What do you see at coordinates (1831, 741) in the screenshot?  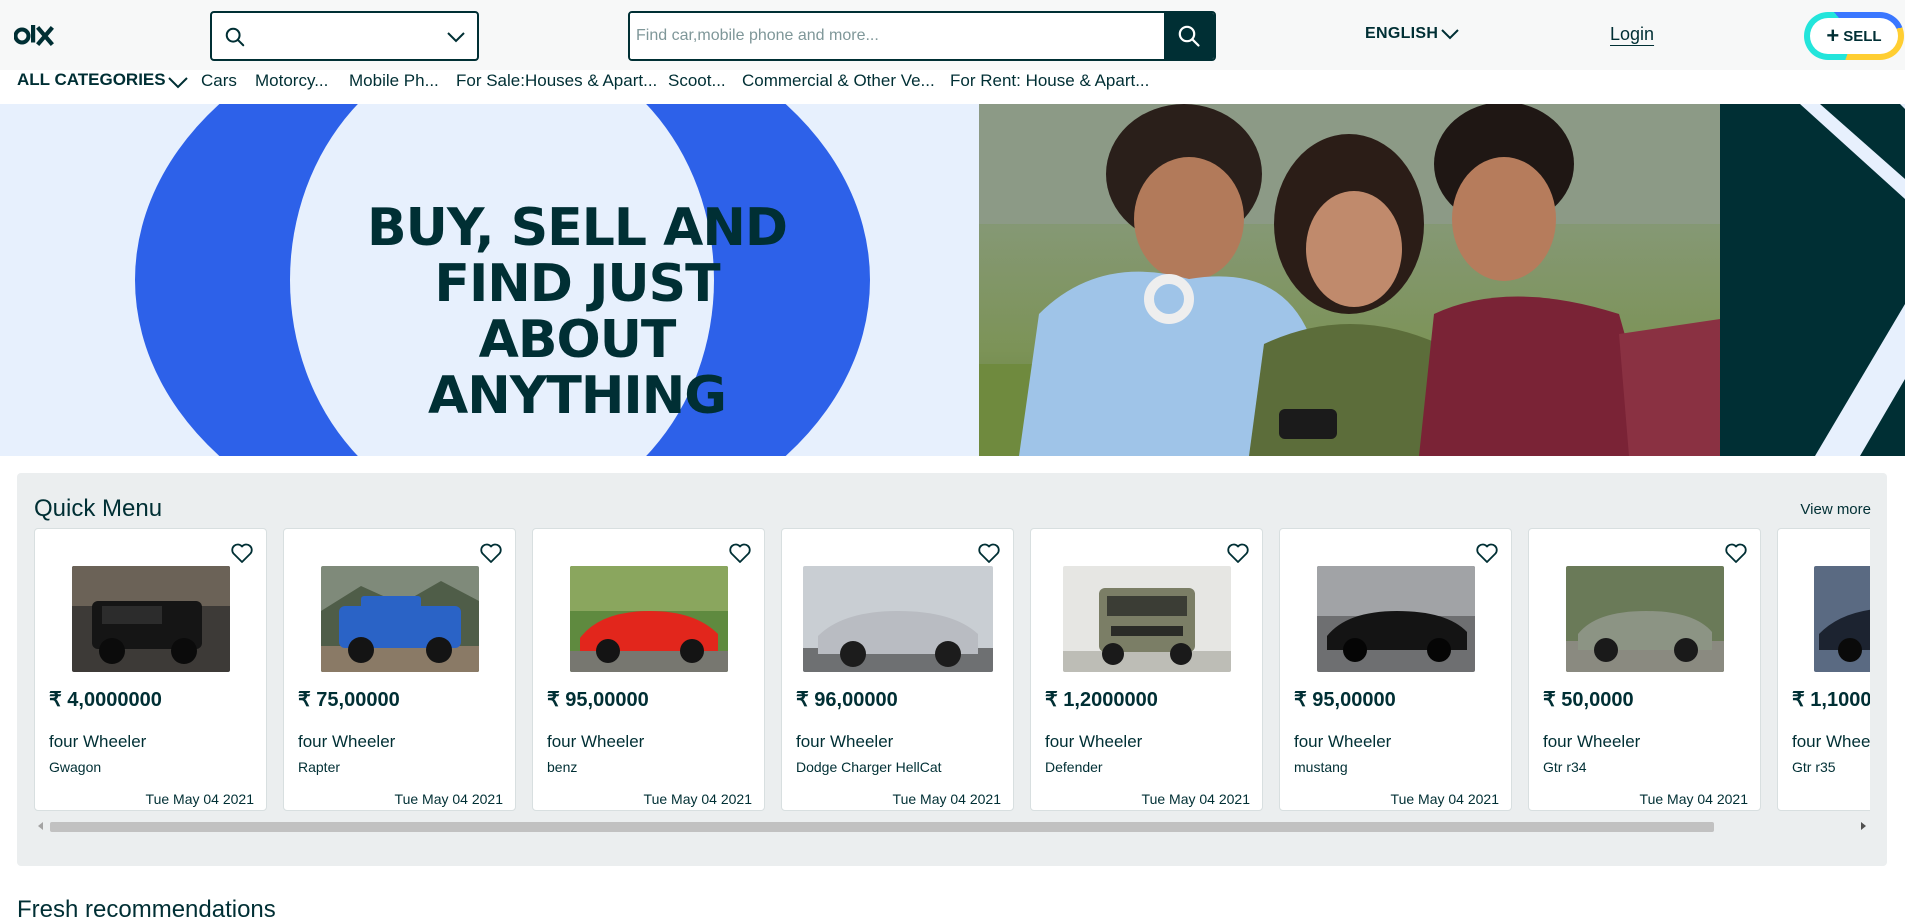 I see `product-category: four Wheel` at bounding box center [1831, 741].